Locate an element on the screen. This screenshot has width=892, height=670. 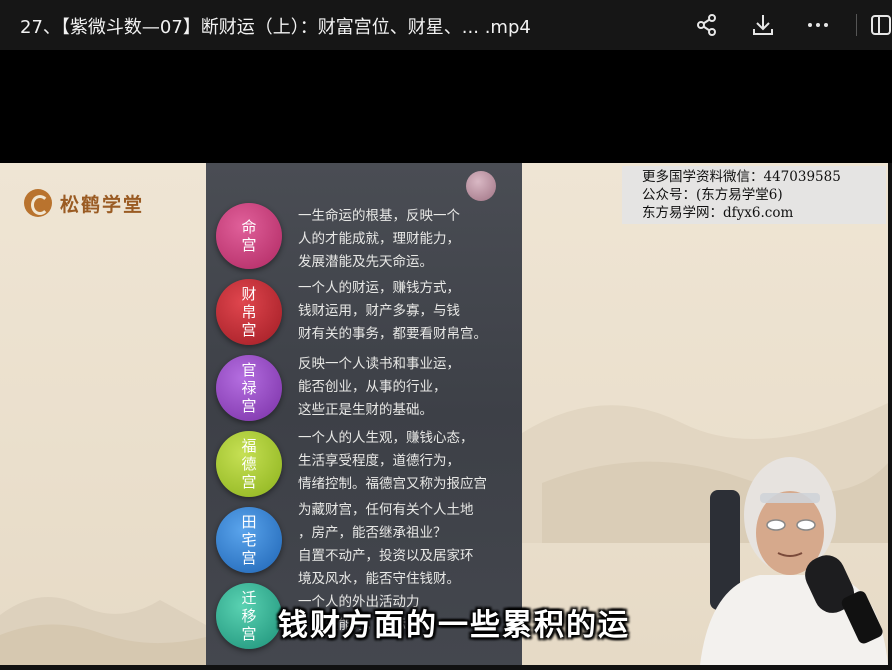
video-title: 27、【紫微斗数—07】断财运（上）：财富宫位、财星、... .mp4 is located at coordinates (275, 27).